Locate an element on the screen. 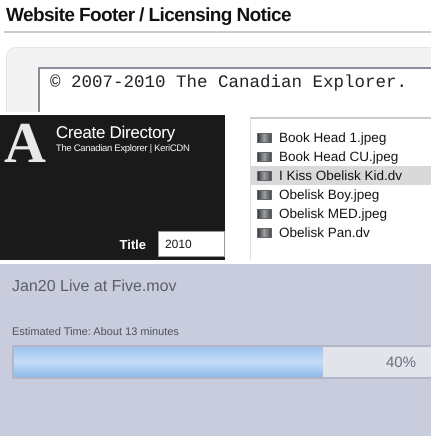 The height and width of the screenshot is (436, 431). file-row: Book Head 1.jpeg is located at coordinates (341, 137).